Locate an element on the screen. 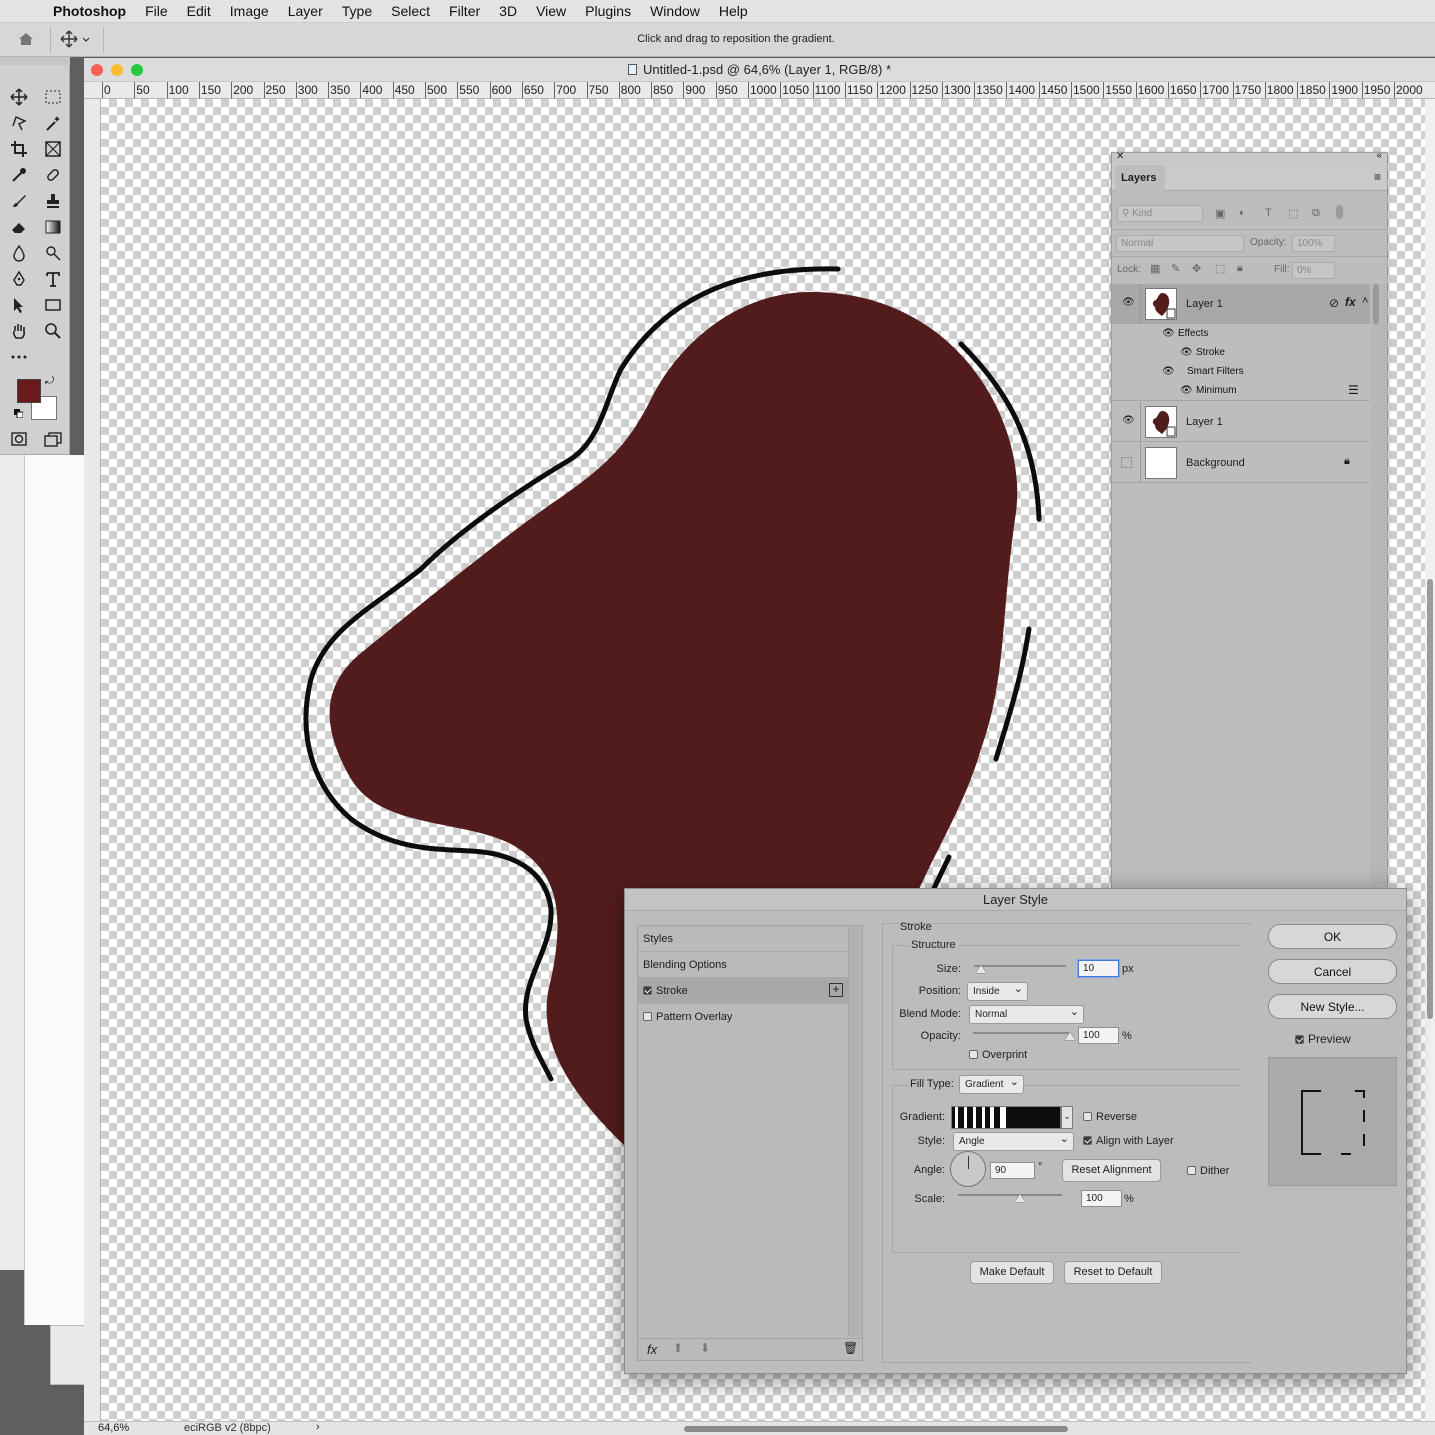 This screenshot has width=1435, height=1435. layer-blend-mode-select: Normal is located at coordinates (1180, 243).